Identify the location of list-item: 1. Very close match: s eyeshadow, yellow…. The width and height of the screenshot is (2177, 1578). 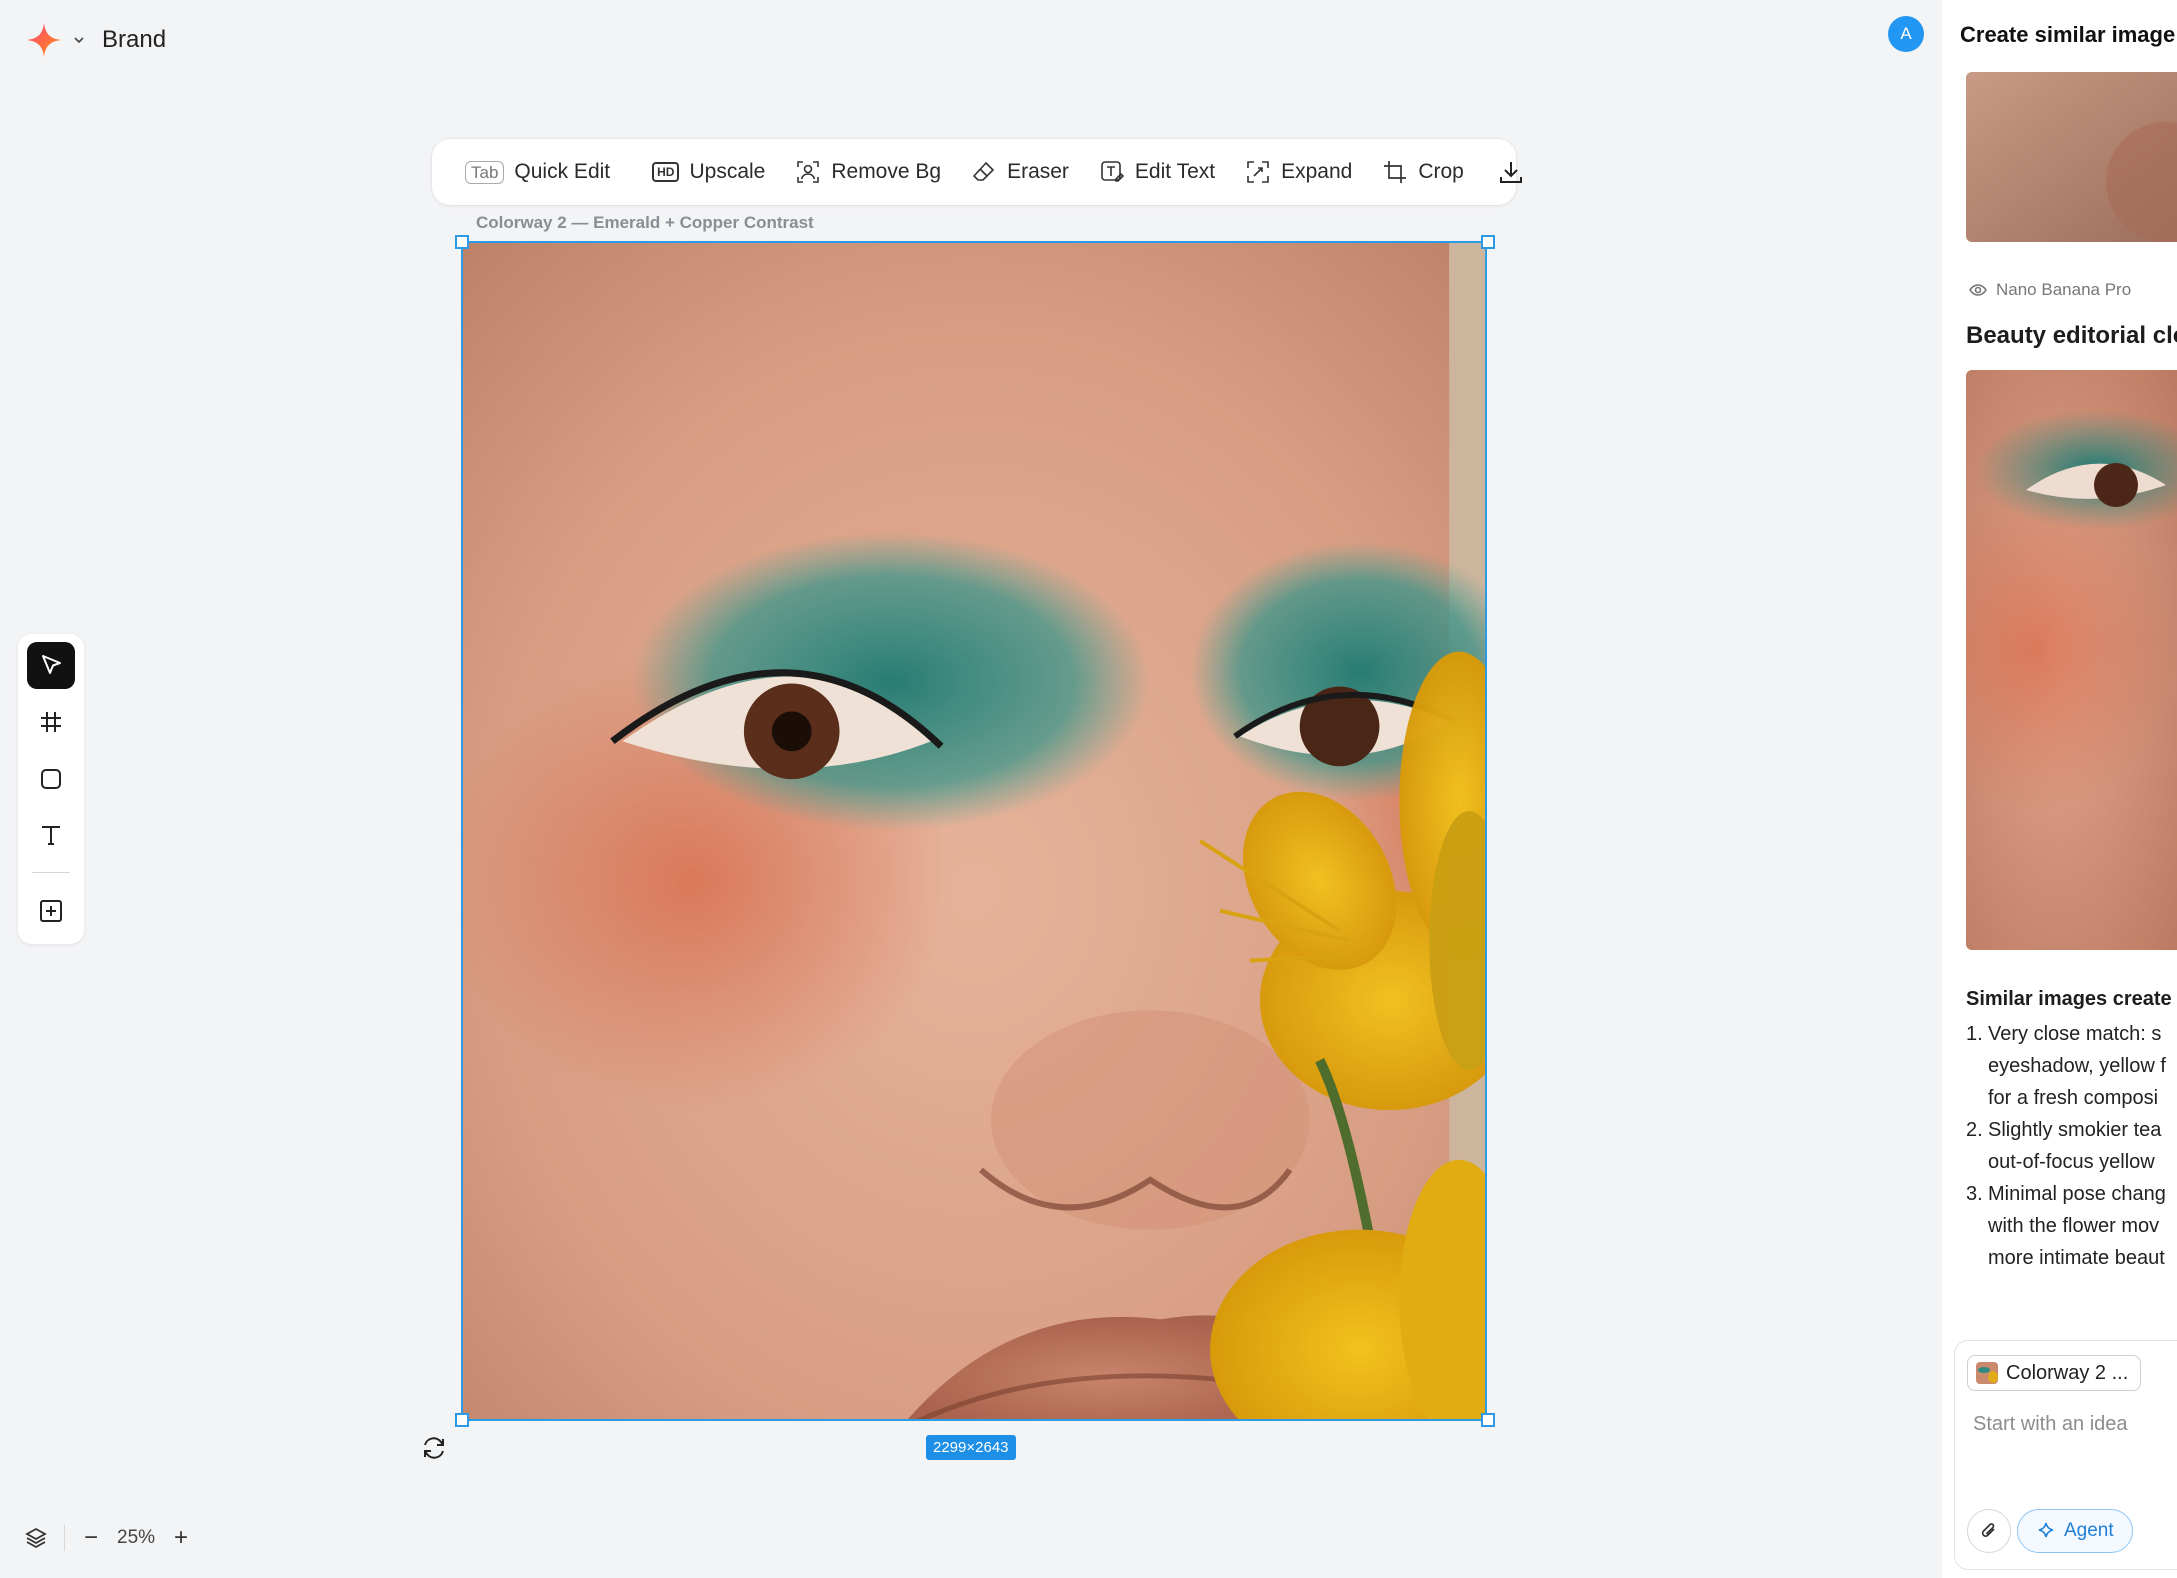
(2066, 1066).